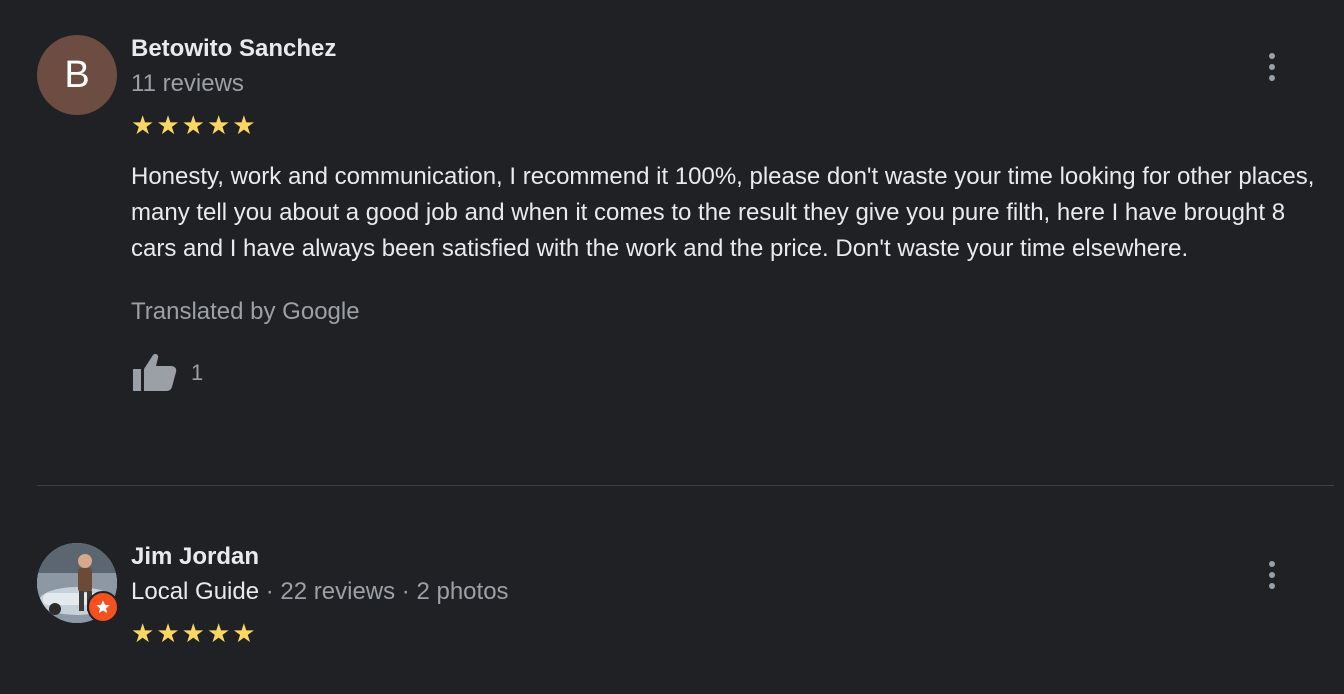 The height and width of the screenshot is (694, 1344). I want to click on like-row: 1, so click(737, 373).